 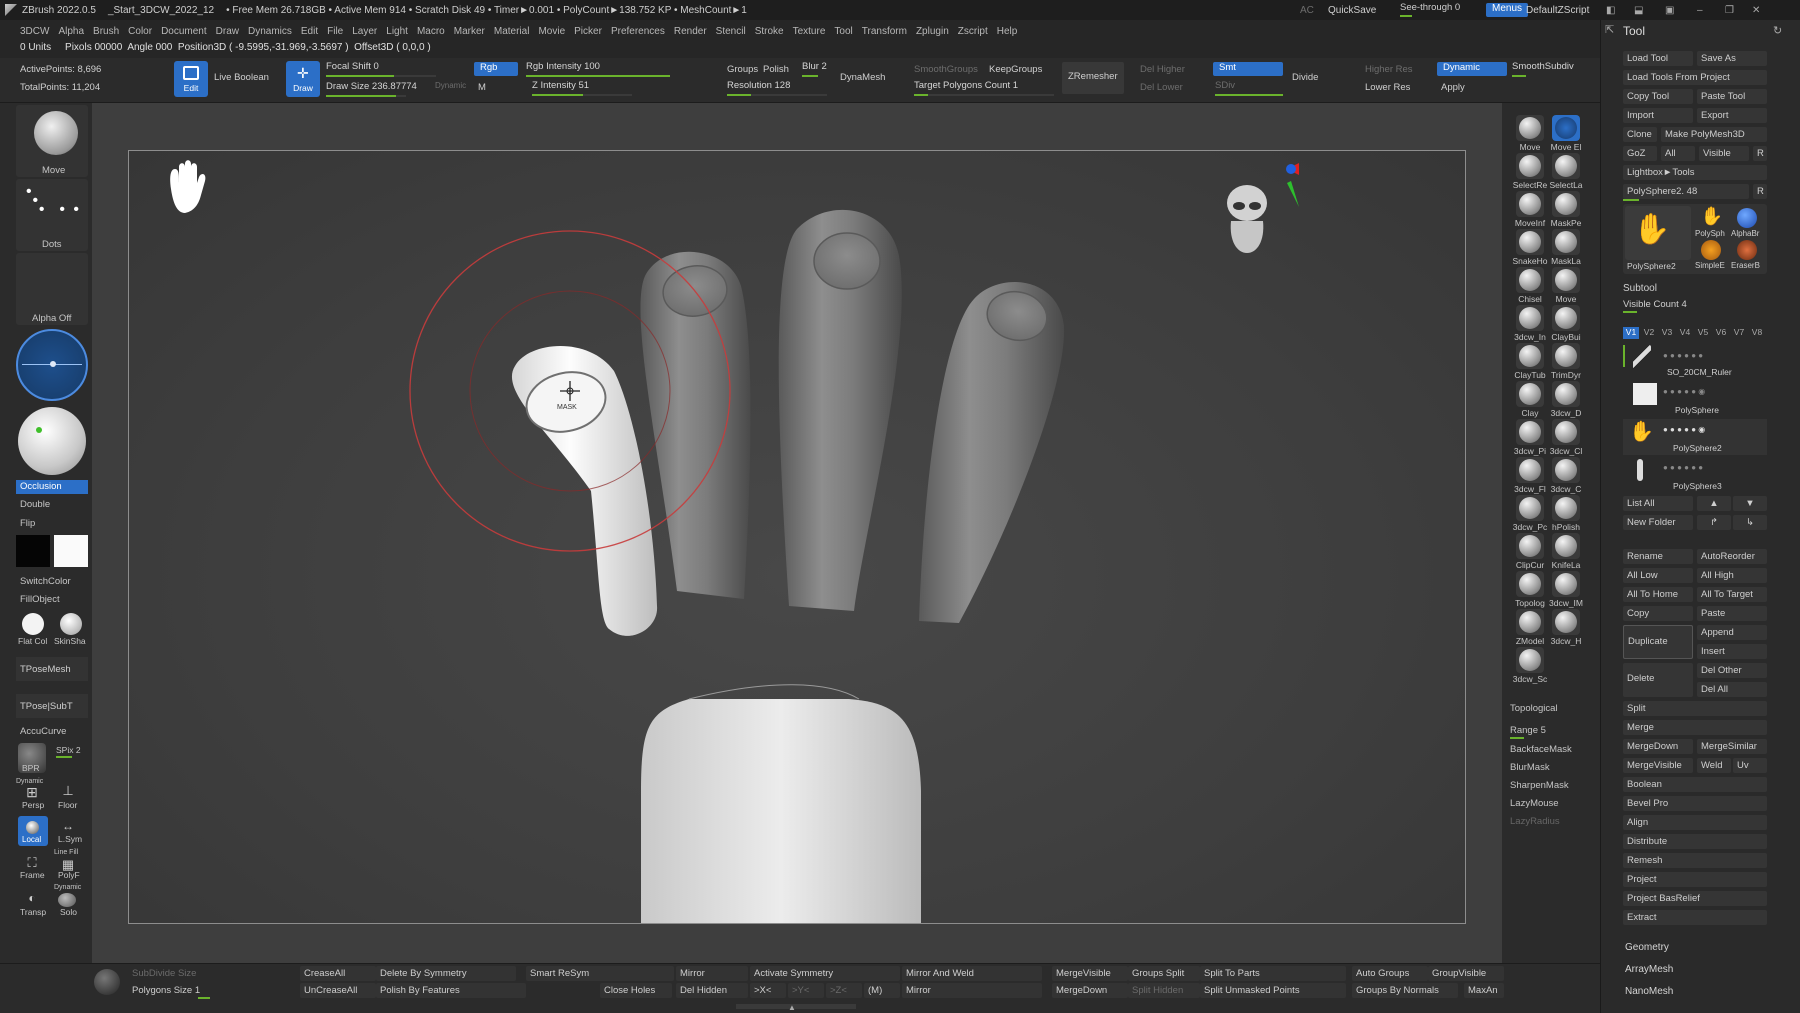 What do you see at coordinates (1695, 841) in the screenshot?
I see `distribute-section: Distribute` at bounding box center [1695, 841].